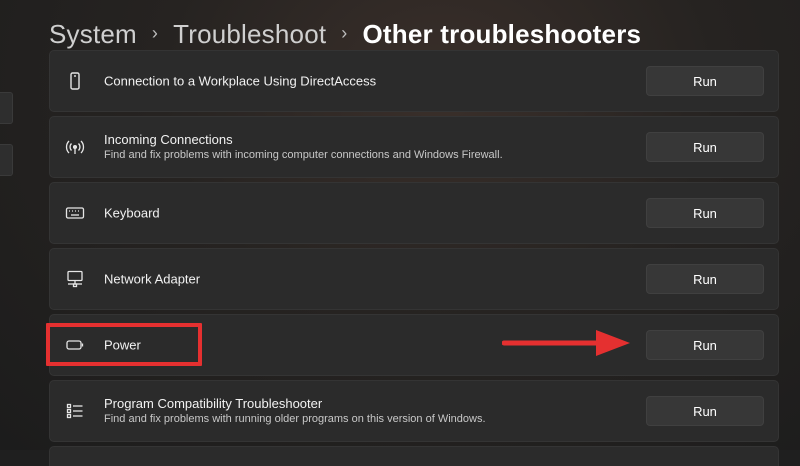 This screenshot has width=800, height=466. What do you see at coordinates (705, 279) in the screenshot?
I see `run-button-network-adapter: Run` at bounding box center [705, 279].